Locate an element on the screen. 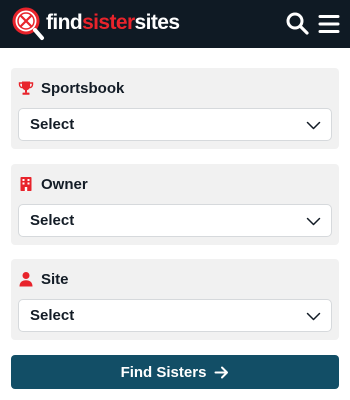  owner-label: Owner is located at coordinates (64, 184).